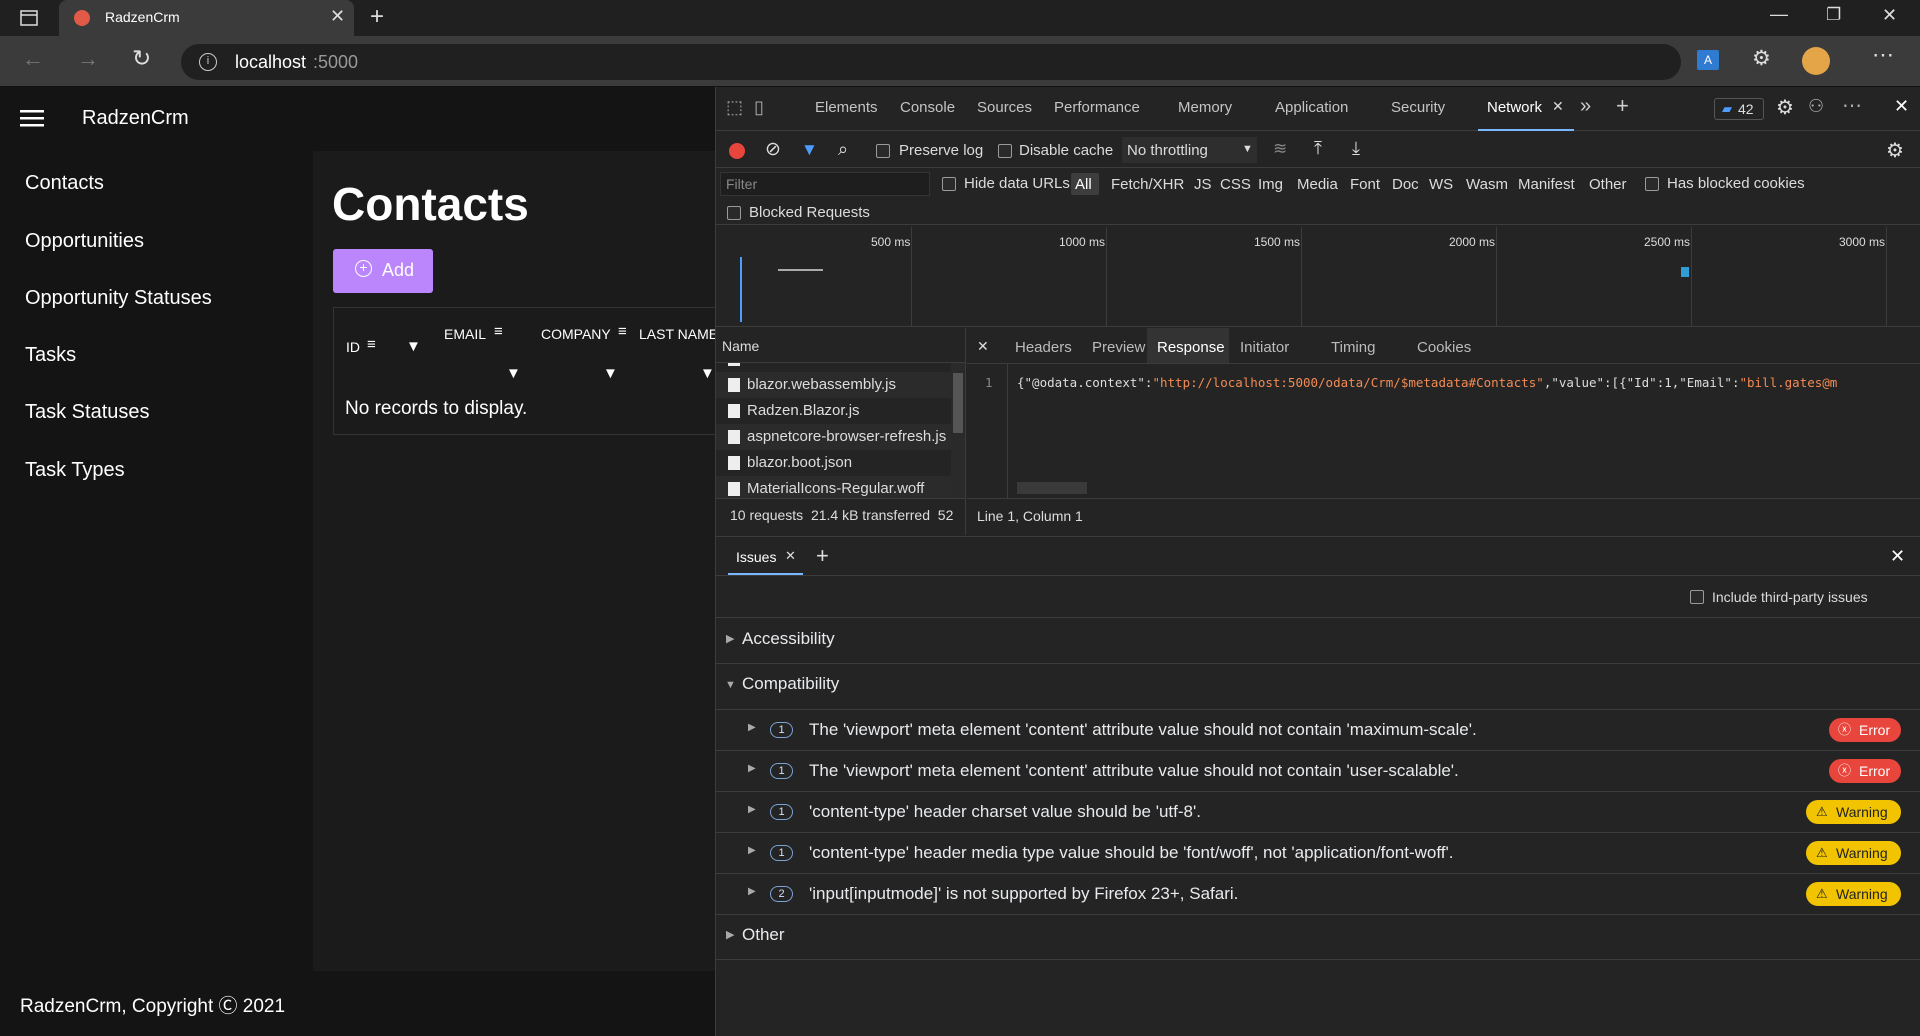 The image size is (1920, 1036). What do you see at coordinates (64, 183) in the screenshot?
I see `nav-contacts: Contacts` at bounding box center [64, 183].